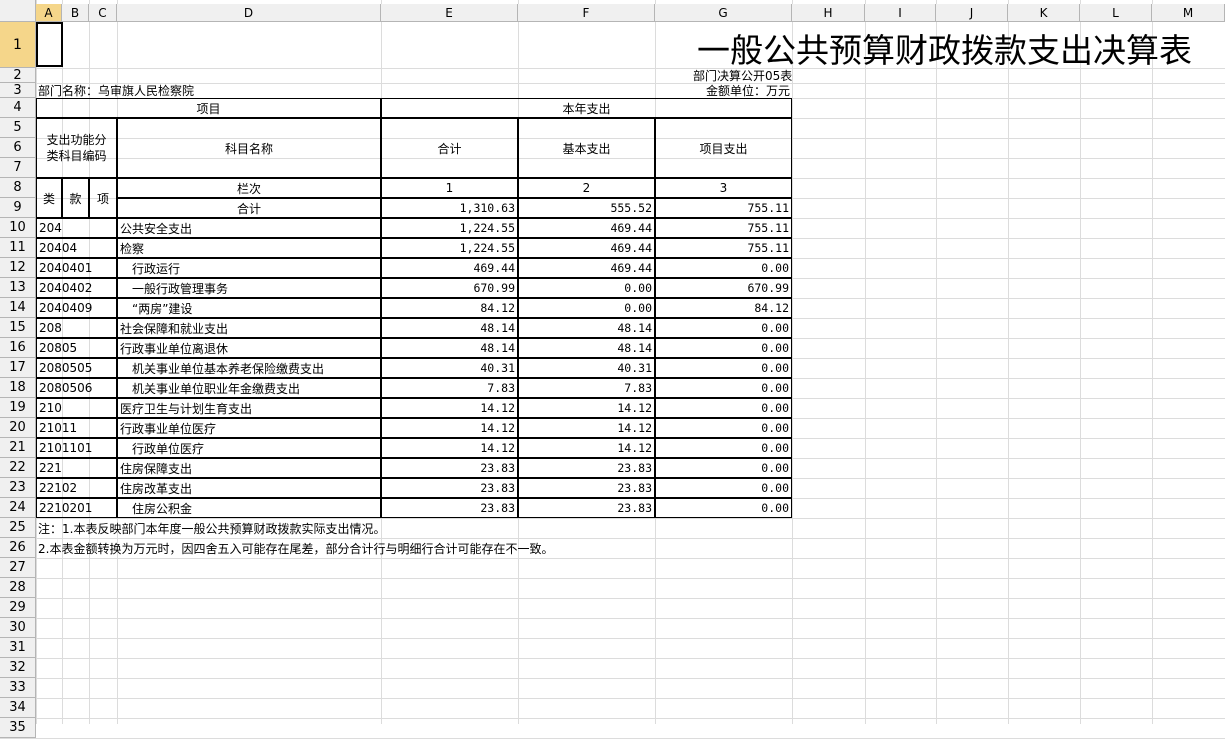  Describe the element at coordinates (18, 288) in the screenshot. I see `row-header-13: 13` at that location.